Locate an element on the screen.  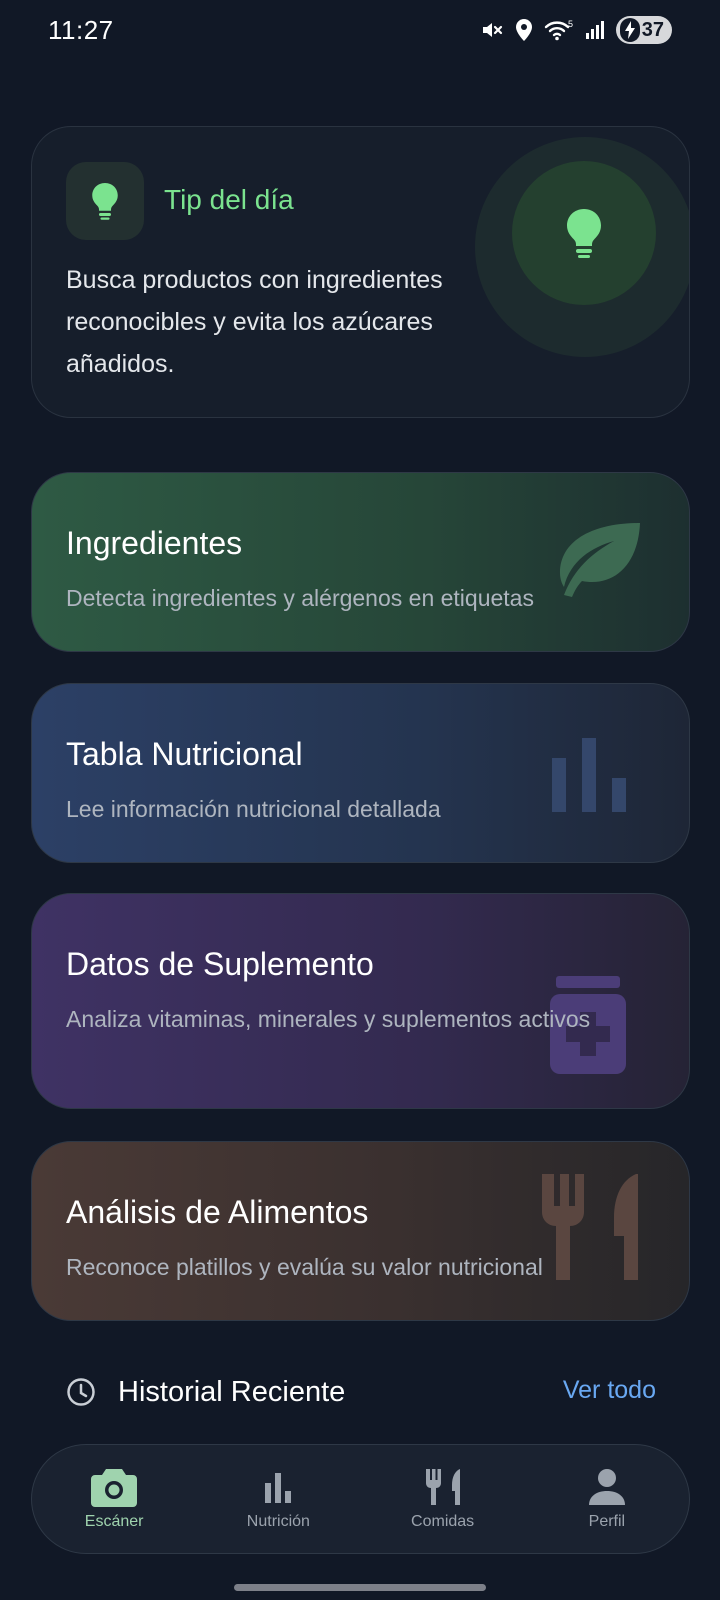
nav-label: Nutrición is located at coordinates (278, 1521).